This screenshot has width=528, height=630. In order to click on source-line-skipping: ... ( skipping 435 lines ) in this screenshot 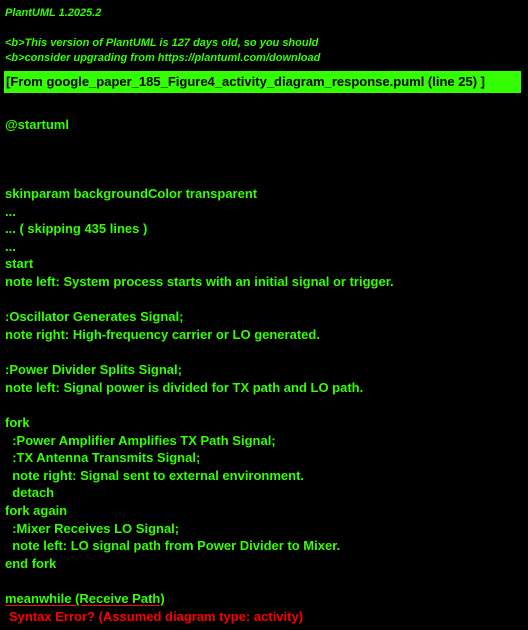, I will do `click(76, 228)`.